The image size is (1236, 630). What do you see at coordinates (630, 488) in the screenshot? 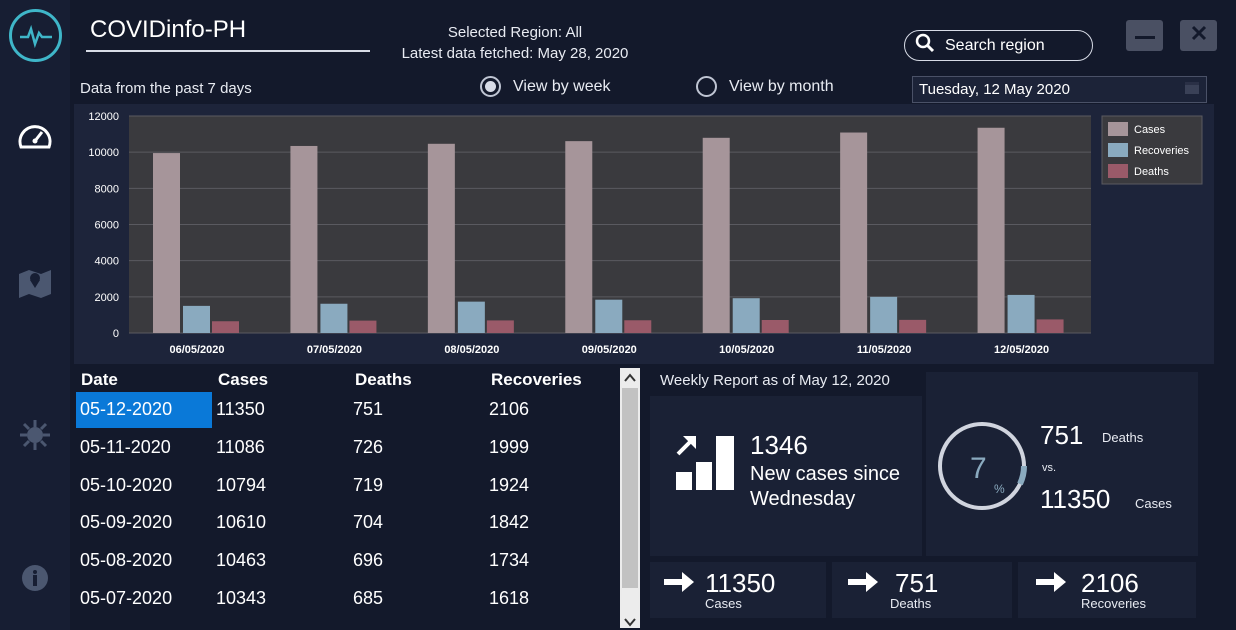
I see `scroll-thumb` at bounding box center [630, 488].